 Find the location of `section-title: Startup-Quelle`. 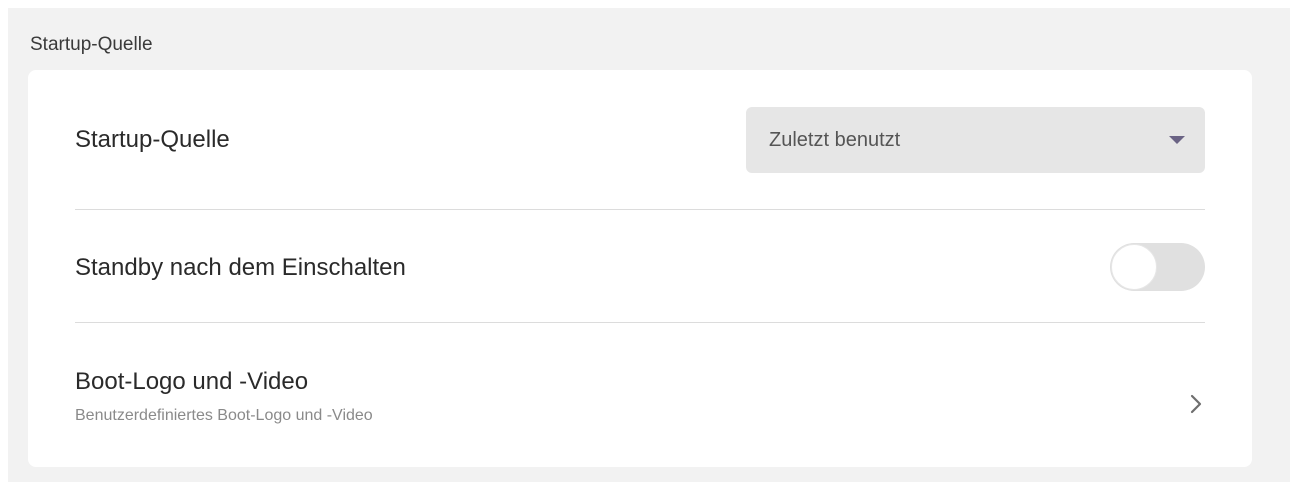

section-title: Startup-Quelle is located at coordinates (91, 44).